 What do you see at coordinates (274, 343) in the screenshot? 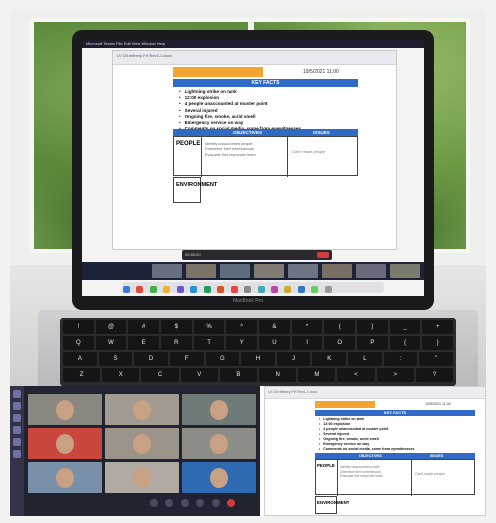
I see `key: U` at bounding box center [274, 343].